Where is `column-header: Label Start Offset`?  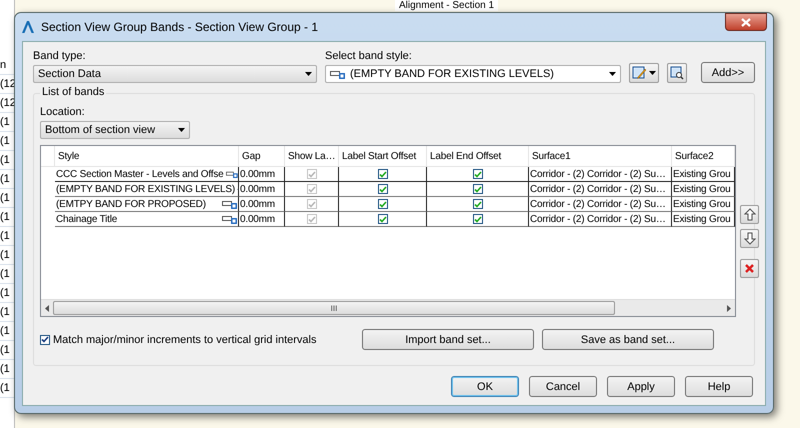
column-header: Label Start Offset is located at coordinates (383, 156).